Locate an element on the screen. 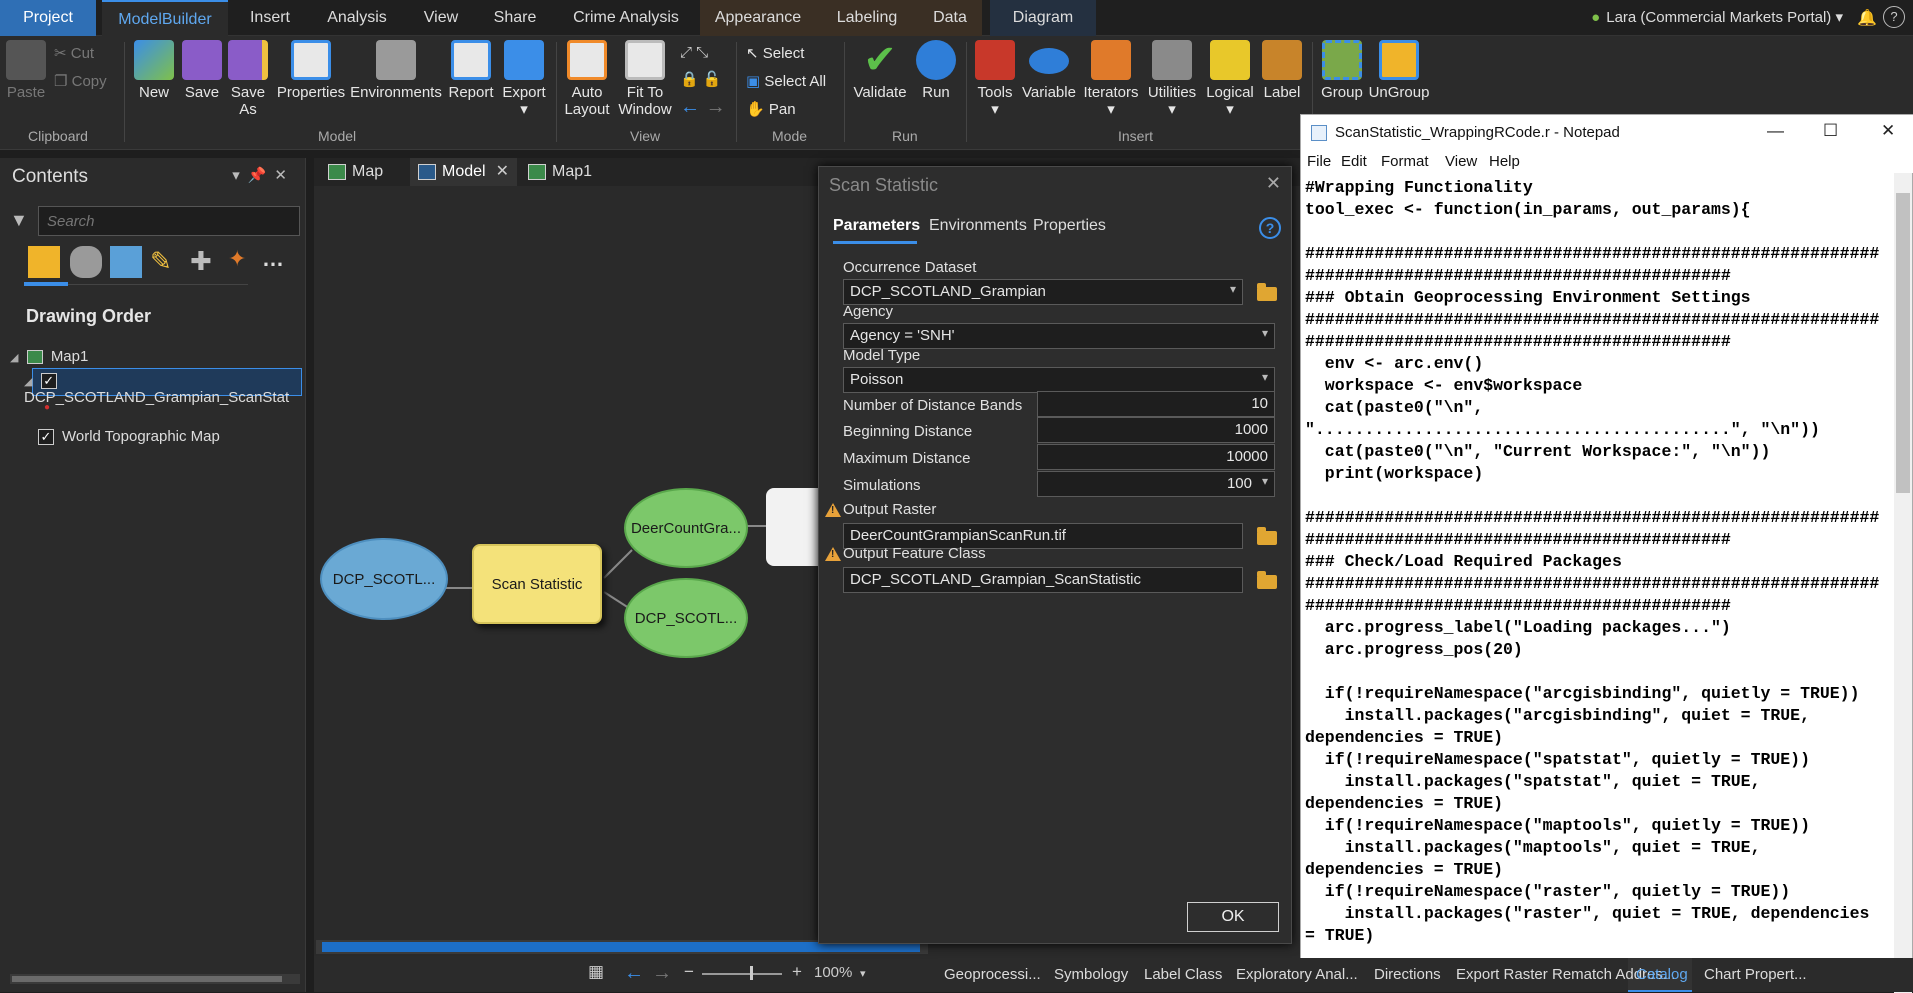  paste-button: Paste is located at coordinates (26, 70).